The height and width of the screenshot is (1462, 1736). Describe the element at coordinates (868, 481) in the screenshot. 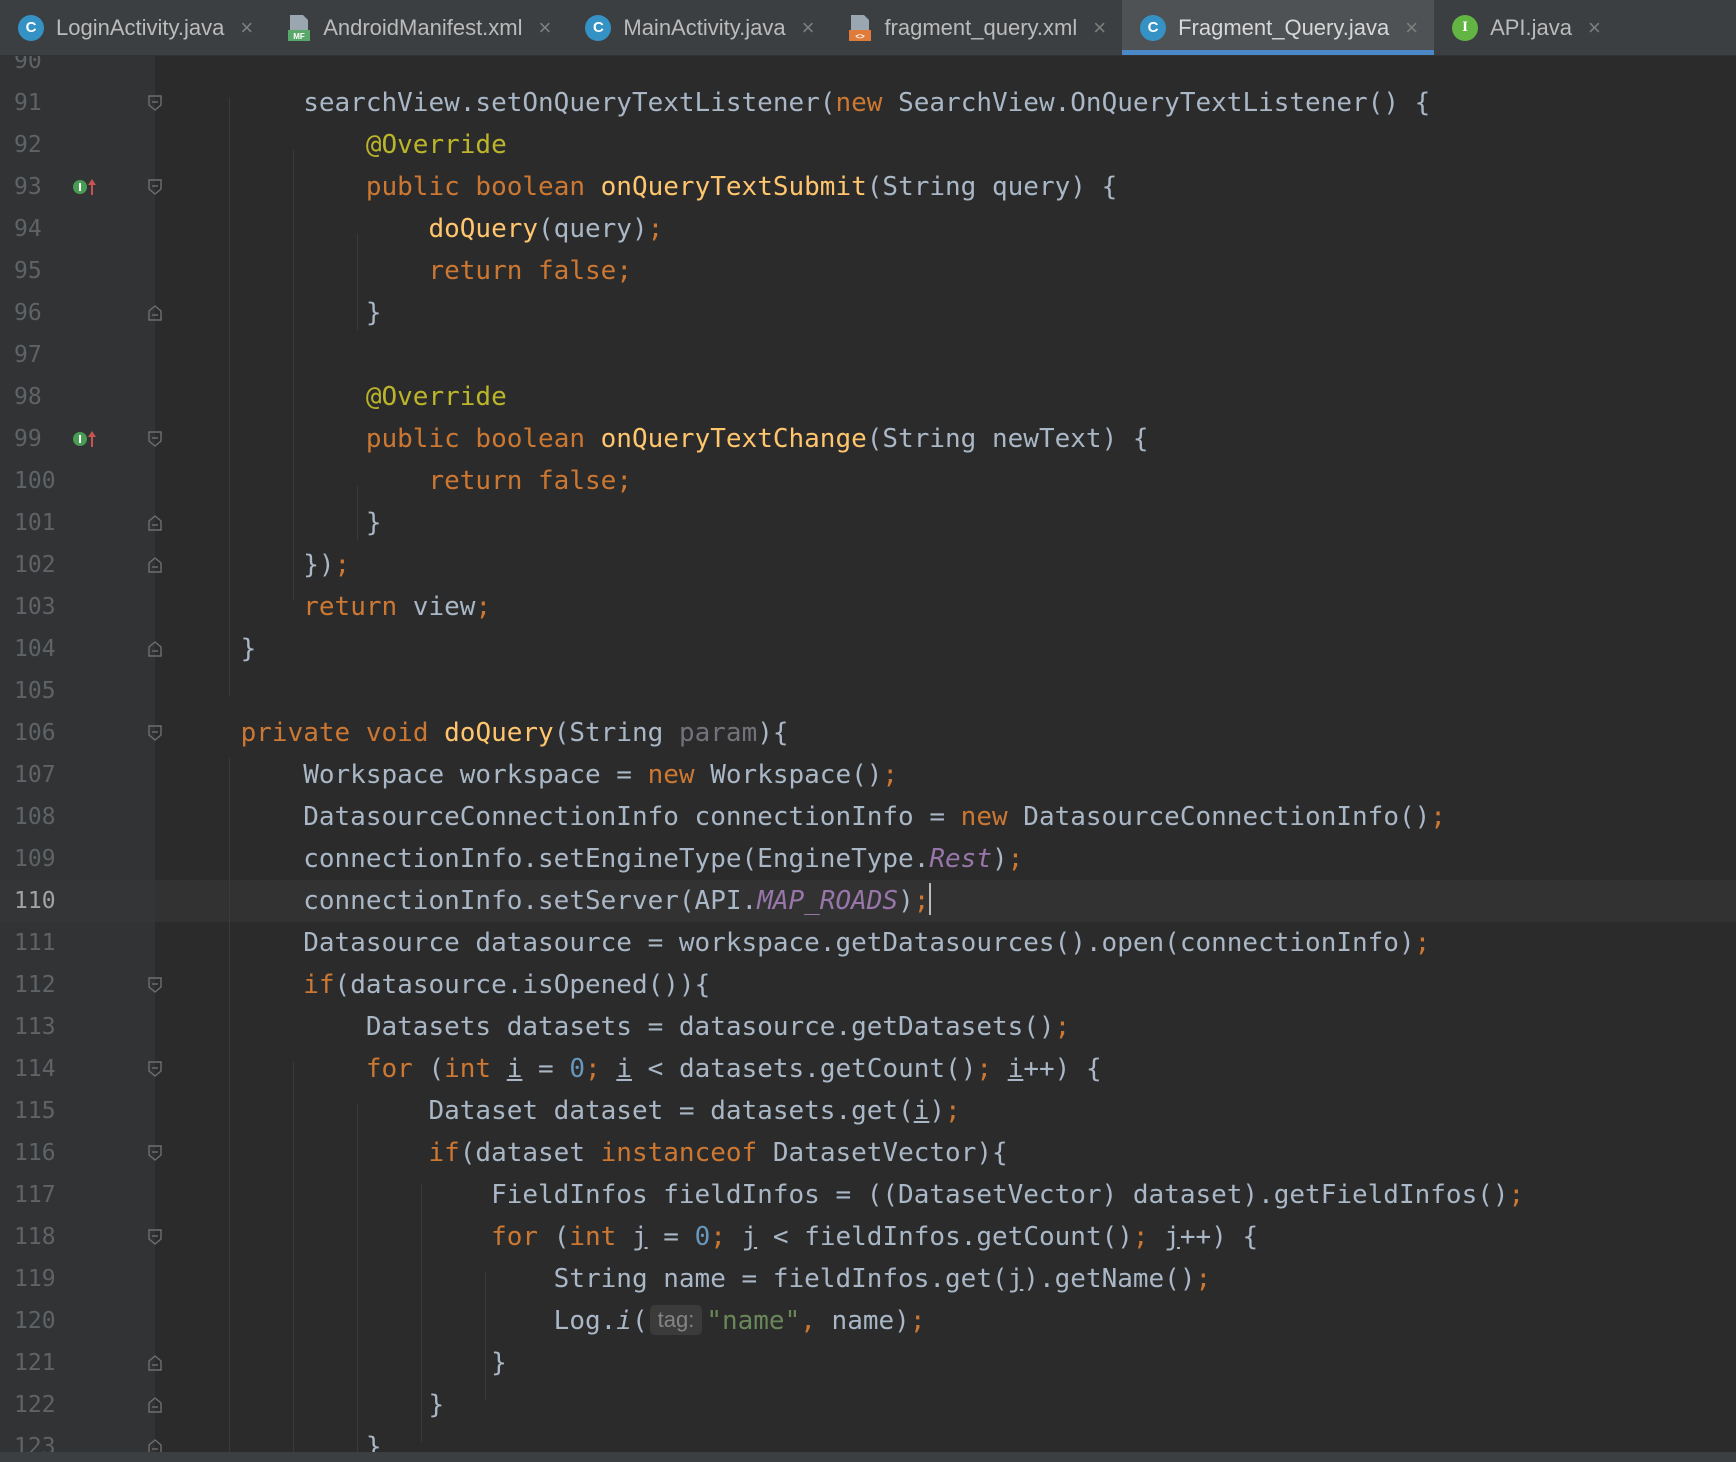

I see `code-line: 100 return false;` at that location.